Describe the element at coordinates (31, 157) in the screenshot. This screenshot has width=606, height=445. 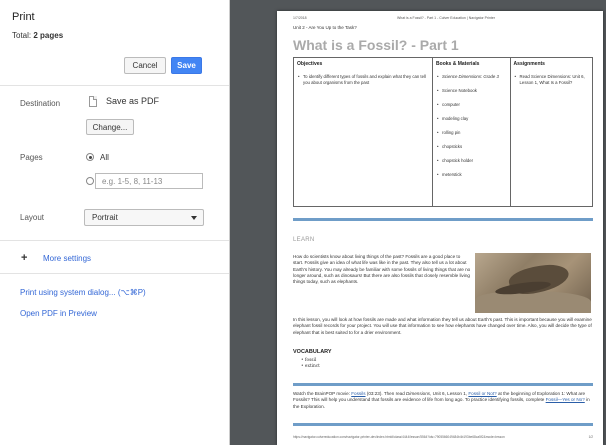
I see `pages-label: Pages` at that location.